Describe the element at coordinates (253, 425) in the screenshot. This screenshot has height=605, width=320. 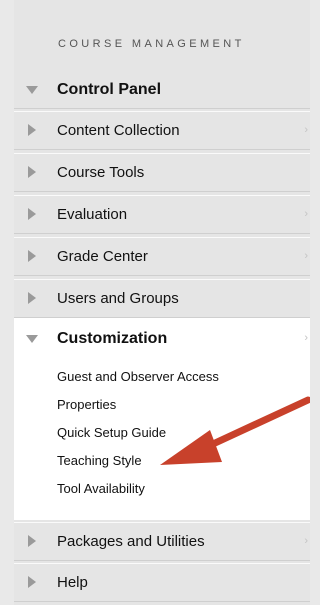
I see `annotation-arrow-shaft` at that location.